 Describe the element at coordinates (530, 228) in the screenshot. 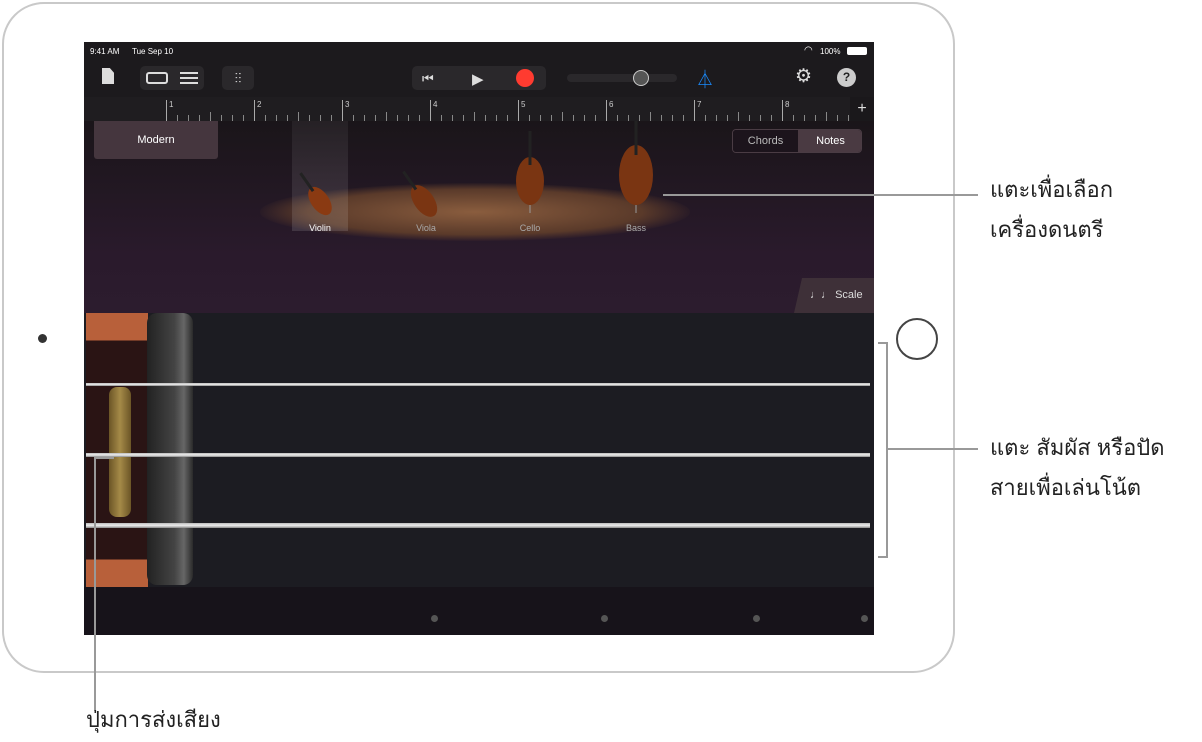

I see `instrument-label-cello: Cello` at that location.